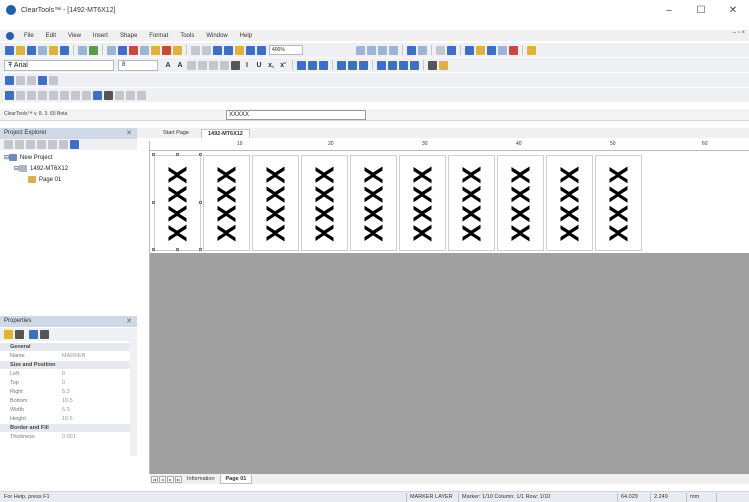  I want to click on table-tool-icon, so click(119, 95).